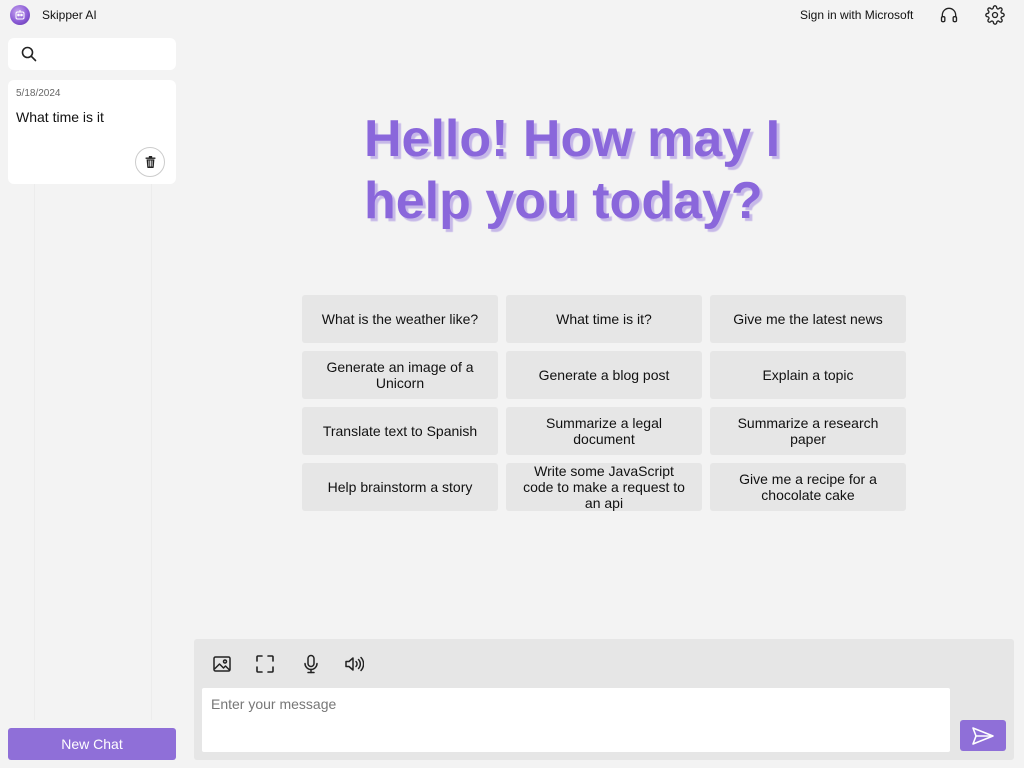  I want to click on suggestion-translate-spanish: Translate text to Spanish, so click(400, 431).